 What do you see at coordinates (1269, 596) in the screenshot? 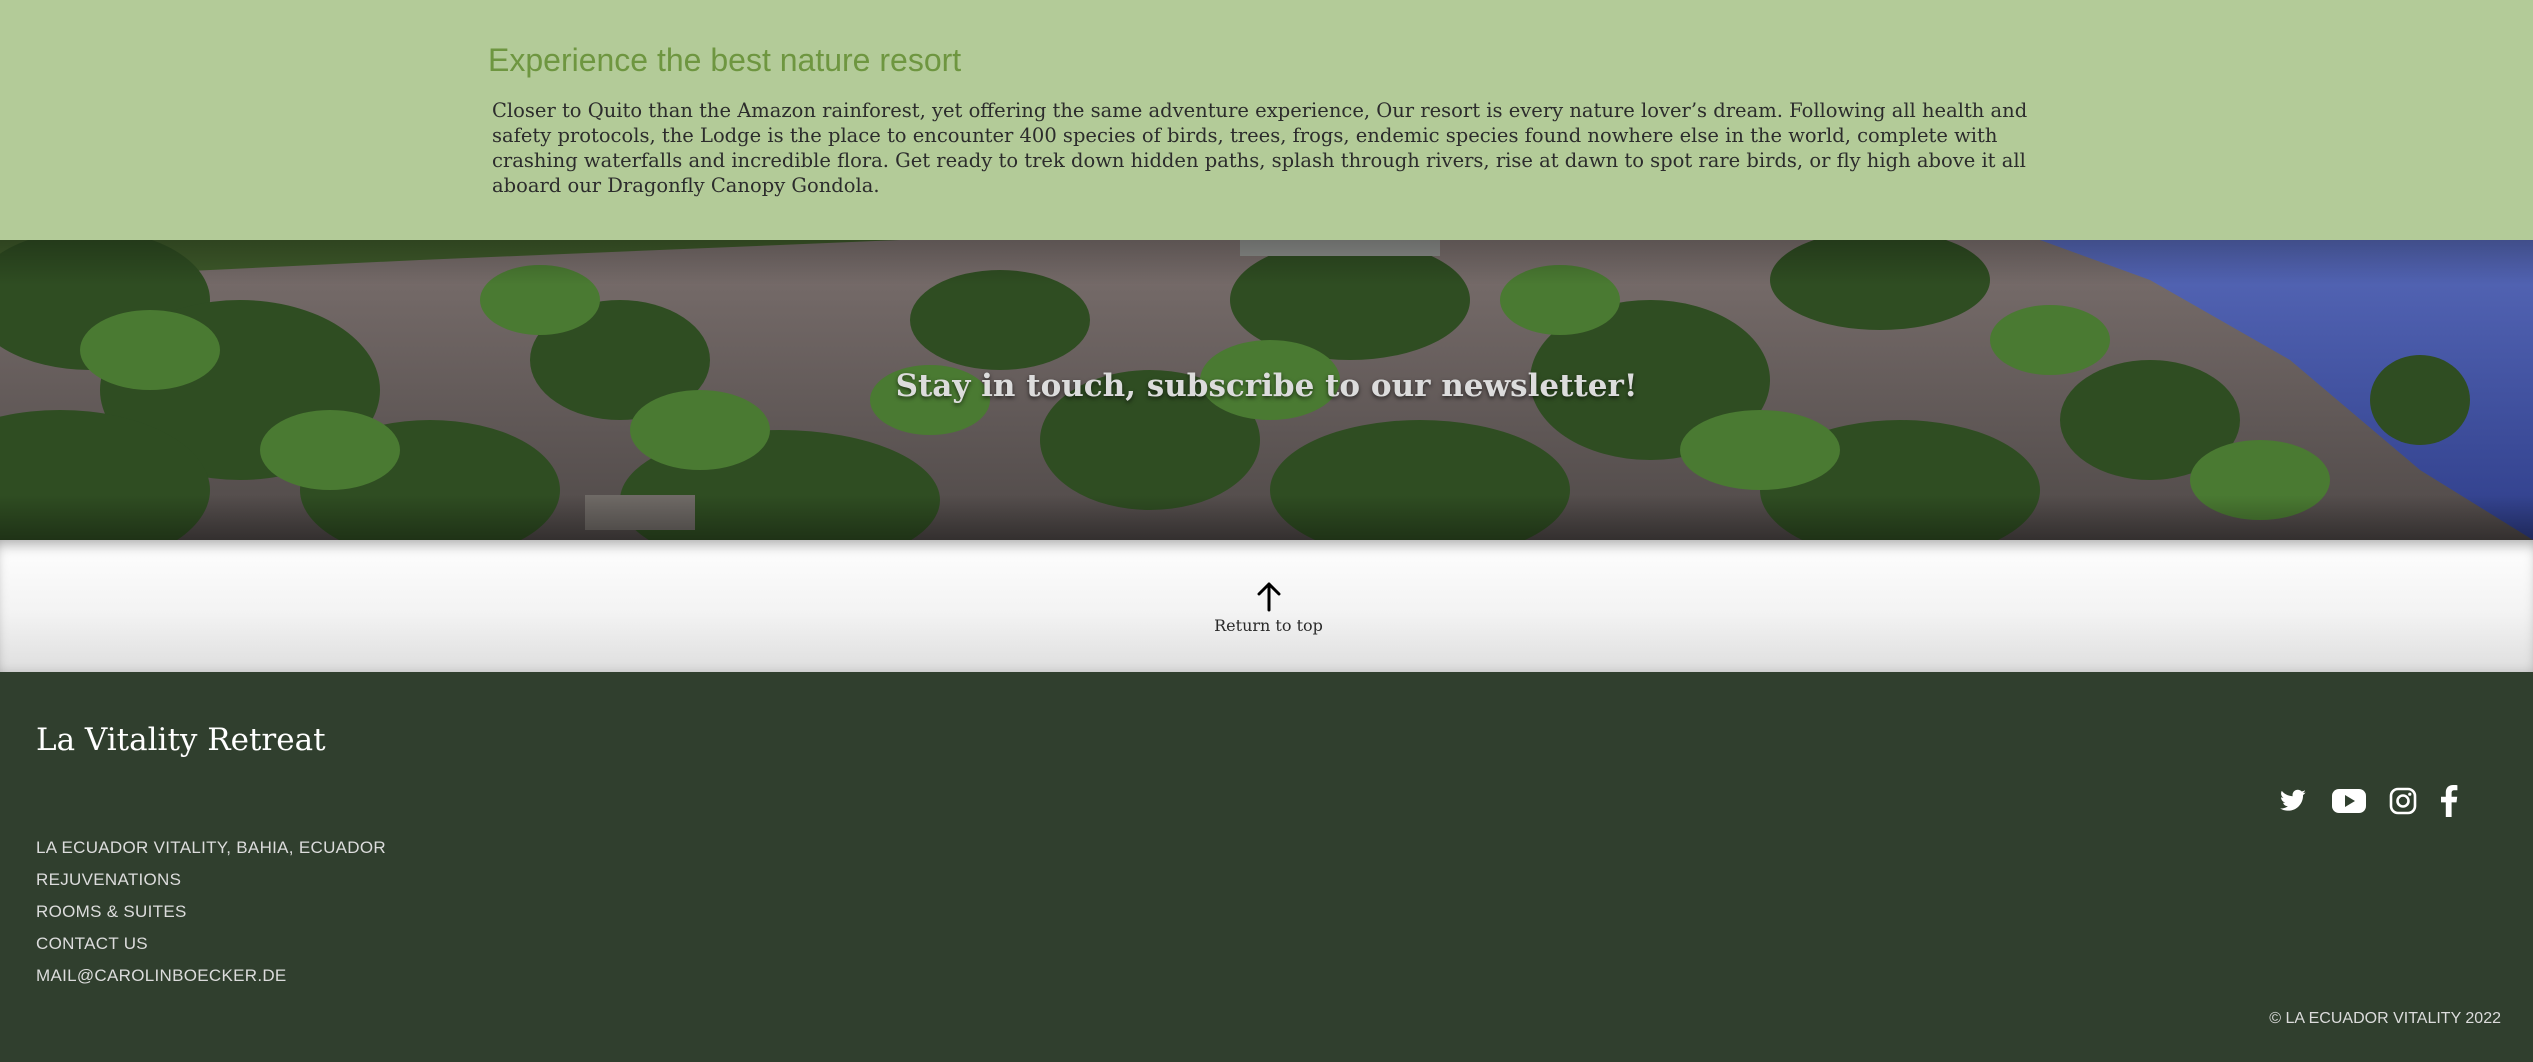
I see `arrow-up-icon` at bounding box center [1269, 596].